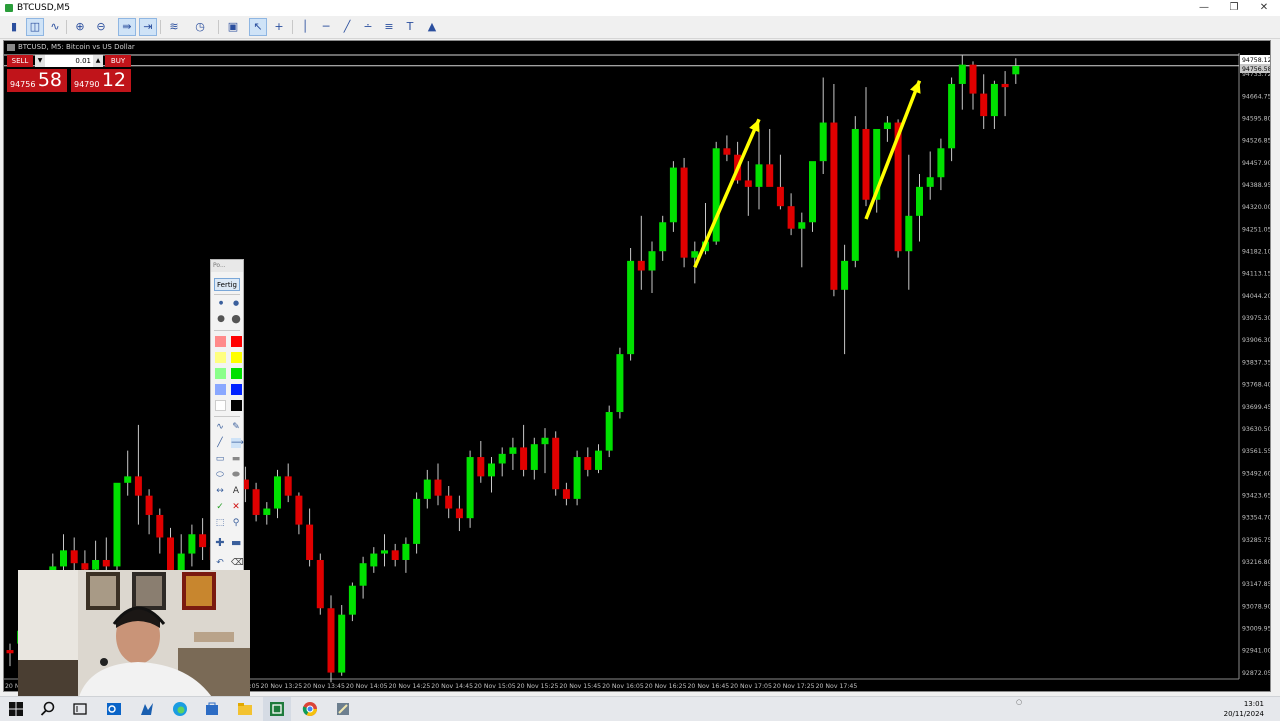 The width and height of the screenshot is (1280, 721). Describe the element at coordinates (200, 27) in the screenshot. I see `timeframe-icon: ◷` at that location.